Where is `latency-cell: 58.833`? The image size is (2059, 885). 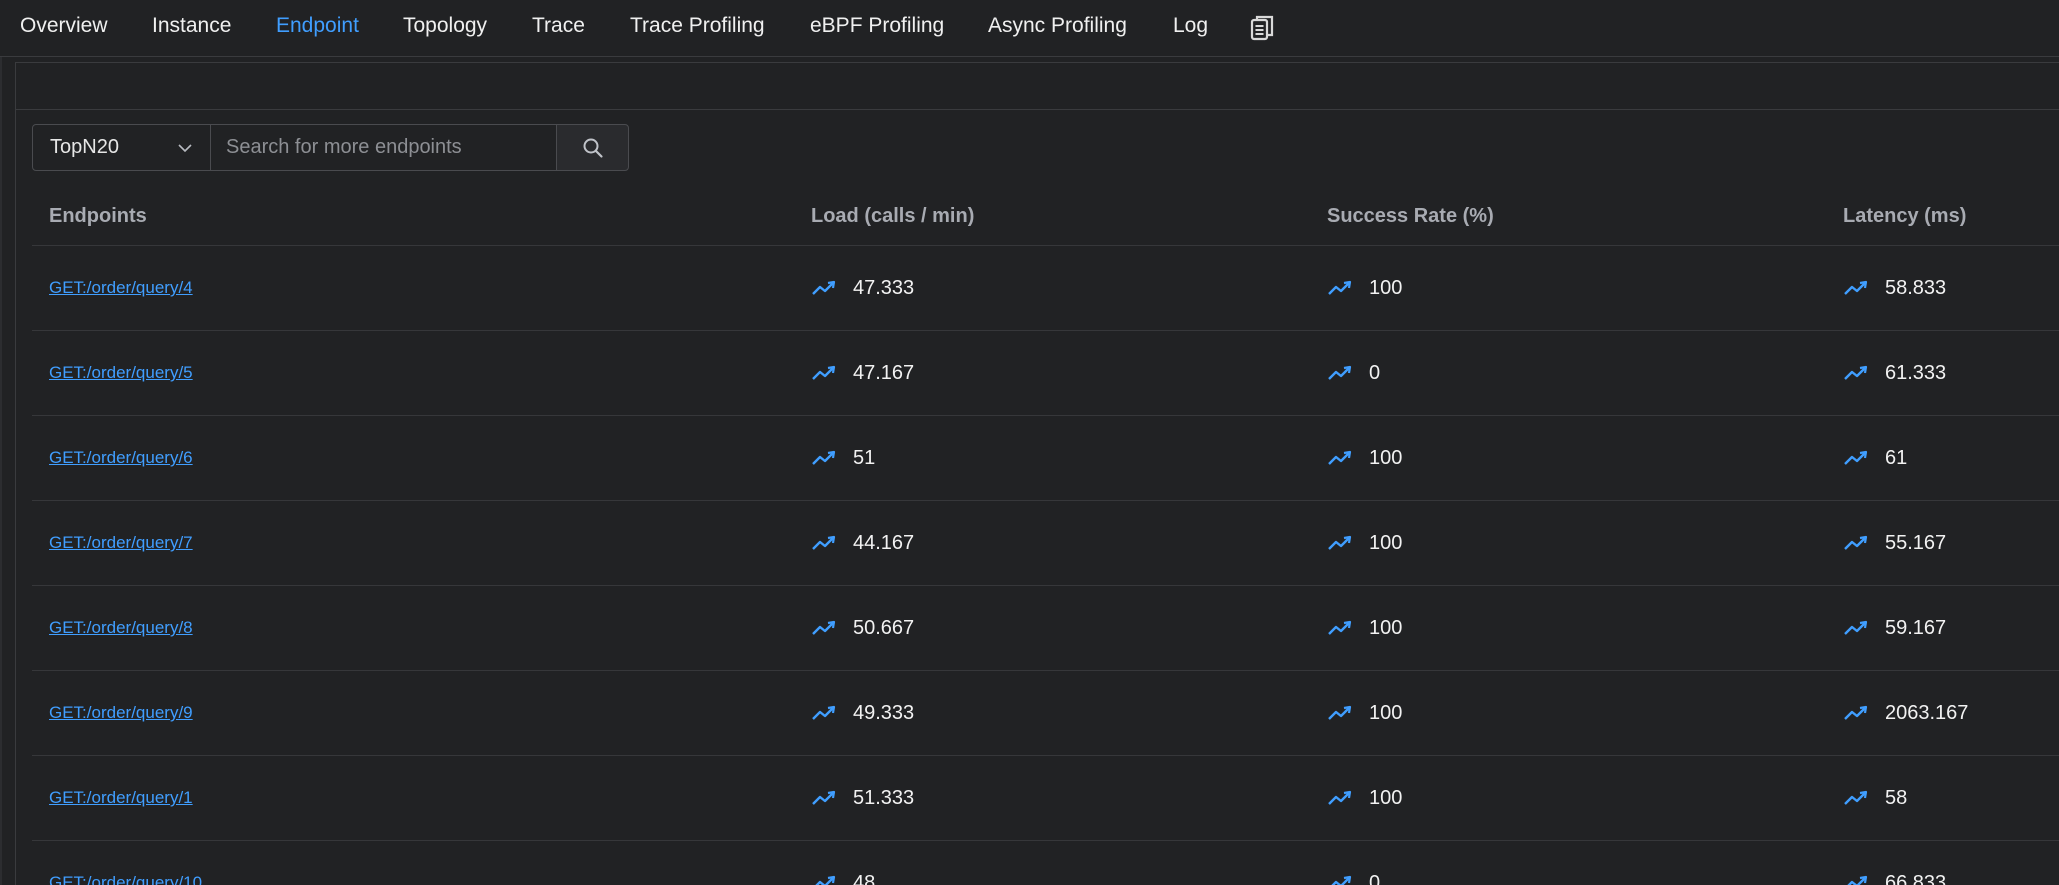
latency-cell: 58.833 is located at coordinates (1894, 288).